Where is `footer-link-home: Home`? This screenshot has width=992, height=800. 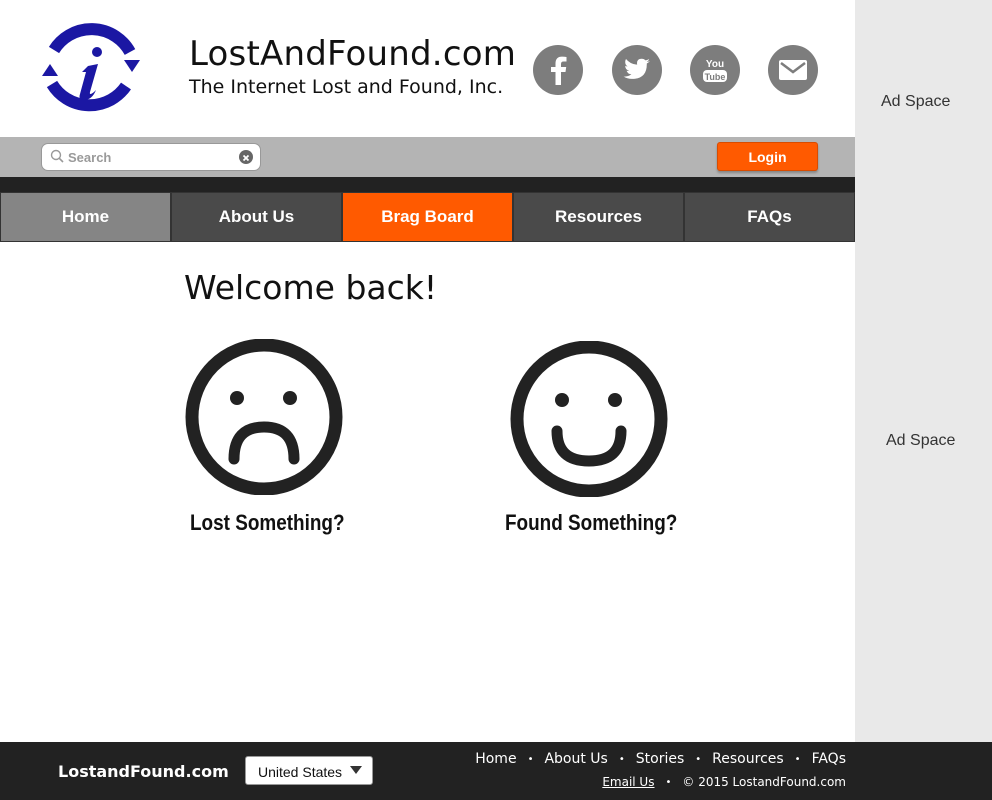
footer-link-home: Home is located at coordinates (495, 759).